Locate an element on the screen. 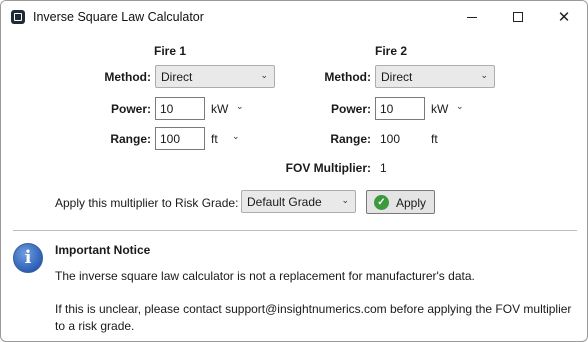 The image size is (588, 342). risk-grade-select: Default Grade ⌄ is located at coordinates (298, 201).